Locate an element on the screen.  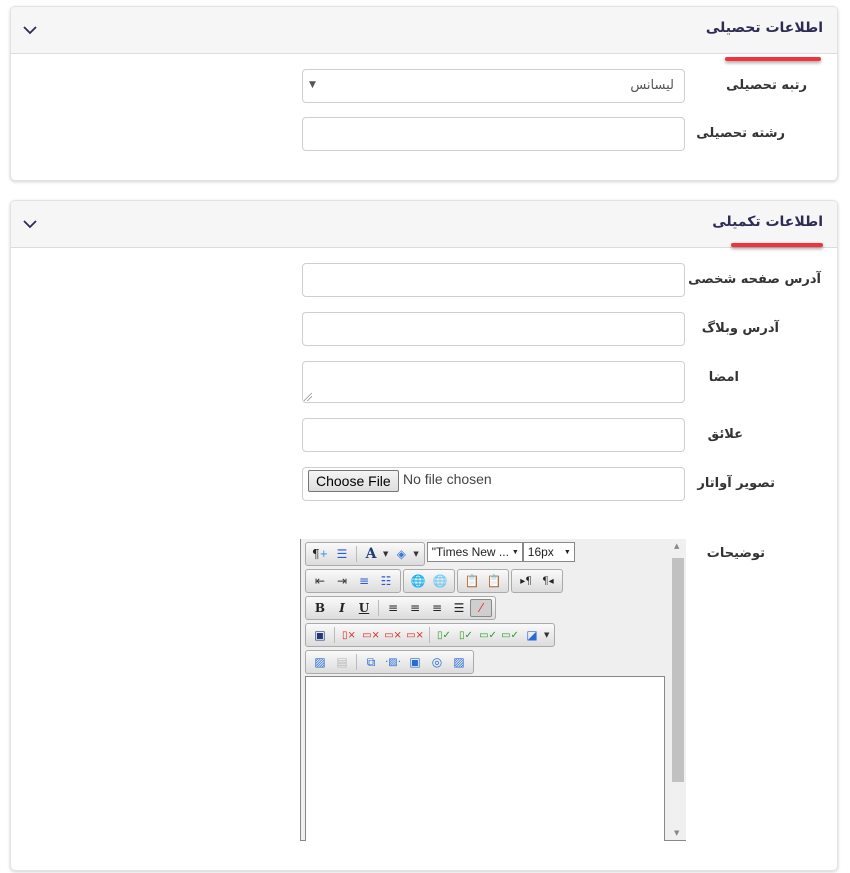
degree-select-value: لیسانس is located at coordinates (652, 85).